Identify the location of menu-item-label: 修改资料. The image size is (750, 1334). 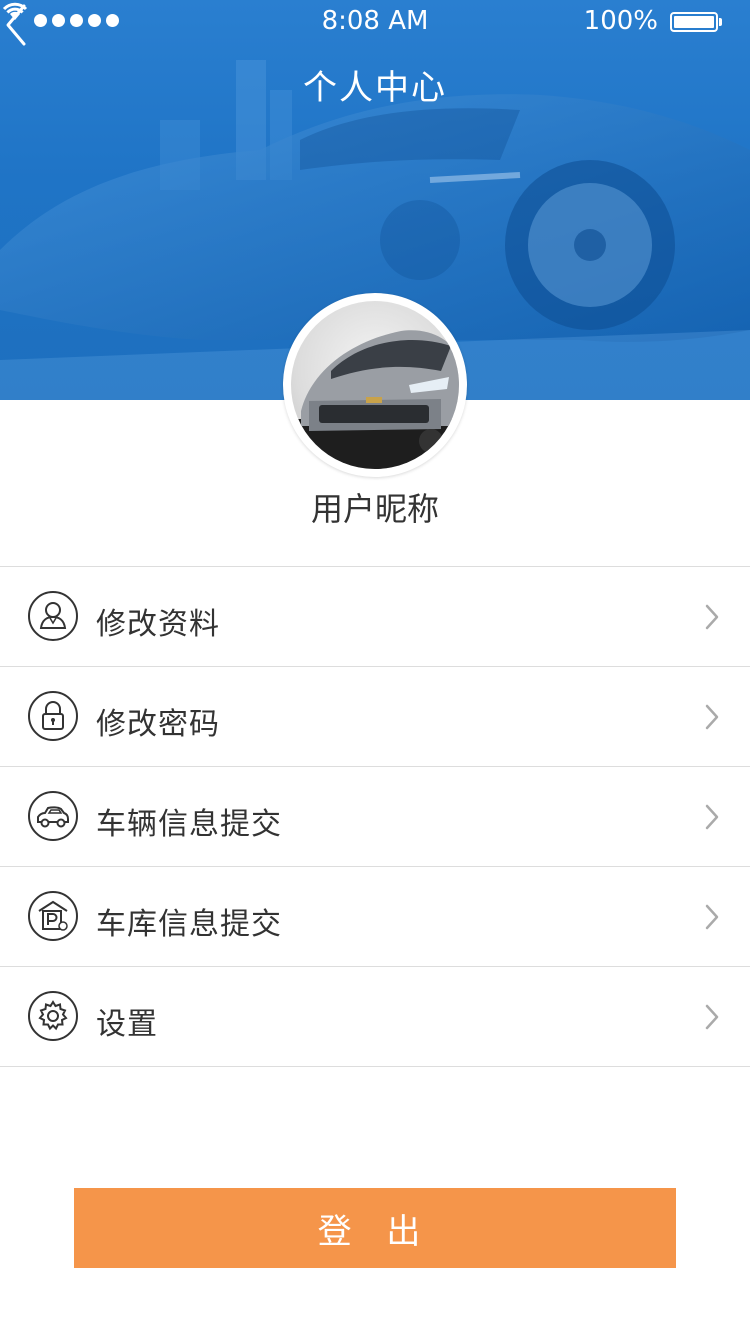
(158, 624).